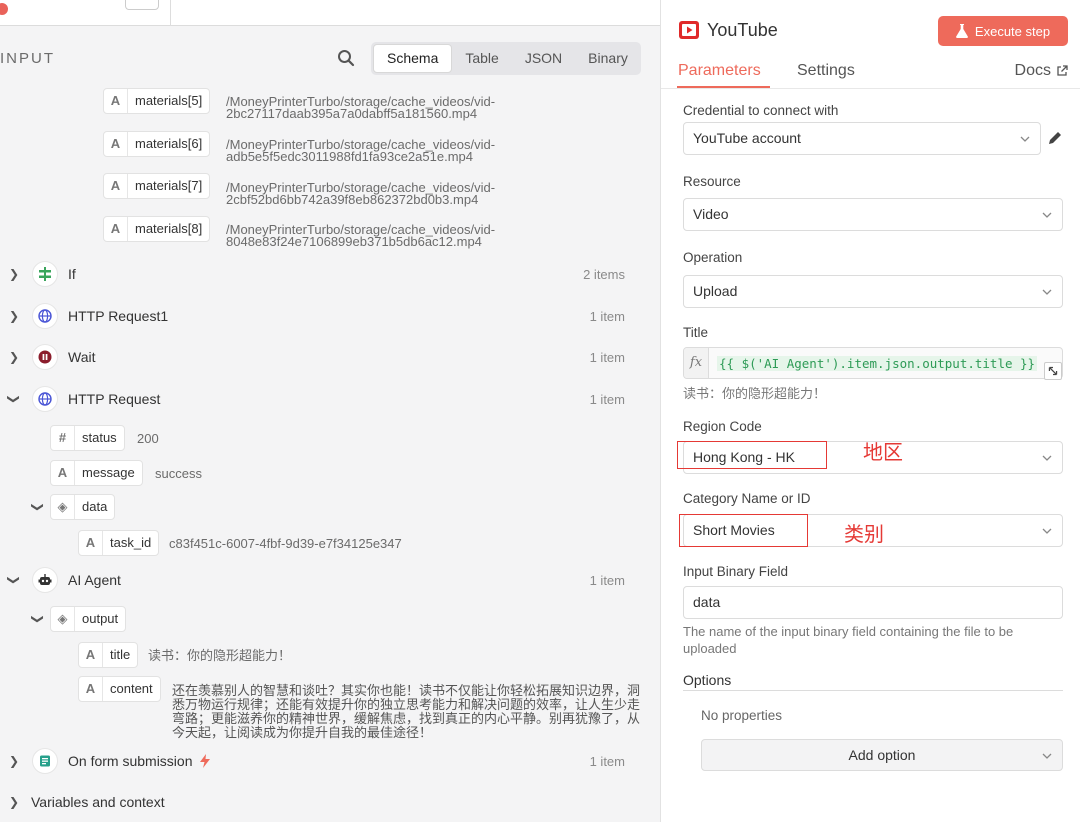 This screenshot has height=822, width=1080. What do you see at coordinates (205, 761) in the screenshot?
I see `trigger-bolt-icon` at bounding box center [205, 761].